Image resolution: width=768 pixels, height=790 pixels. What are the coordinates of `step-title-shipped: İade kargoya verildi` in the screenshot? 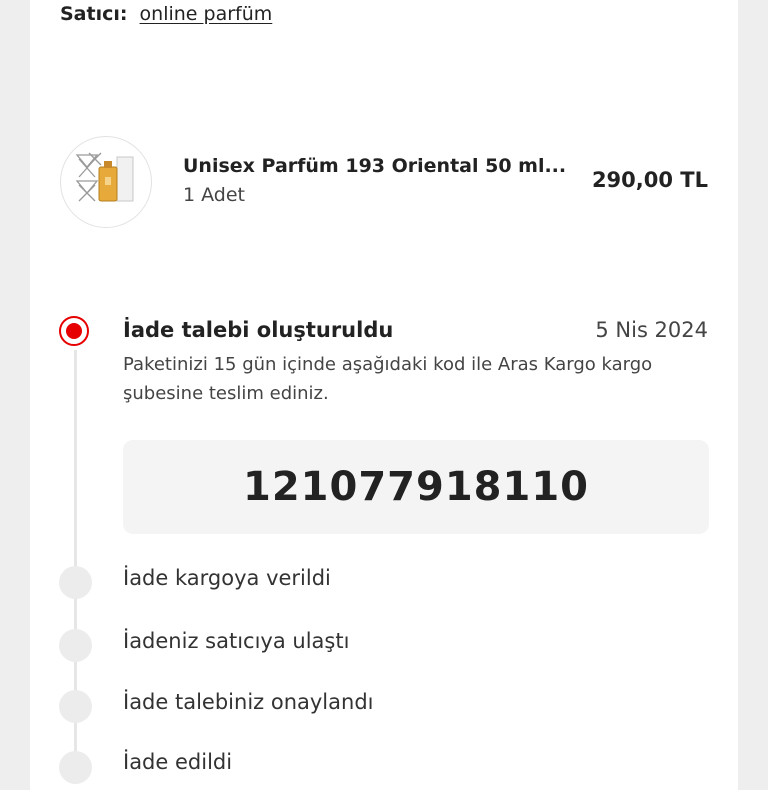 It's located at (227, 578).